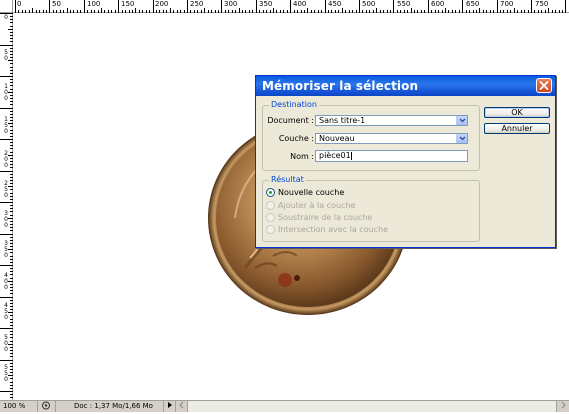 Image resolution: width=569 pixels, height=414 pixels. What do you see at coordinates (333, 229) in the screenshot?
I see `radio-label: Intersection avec la couche` at bounding box center [333, 229].